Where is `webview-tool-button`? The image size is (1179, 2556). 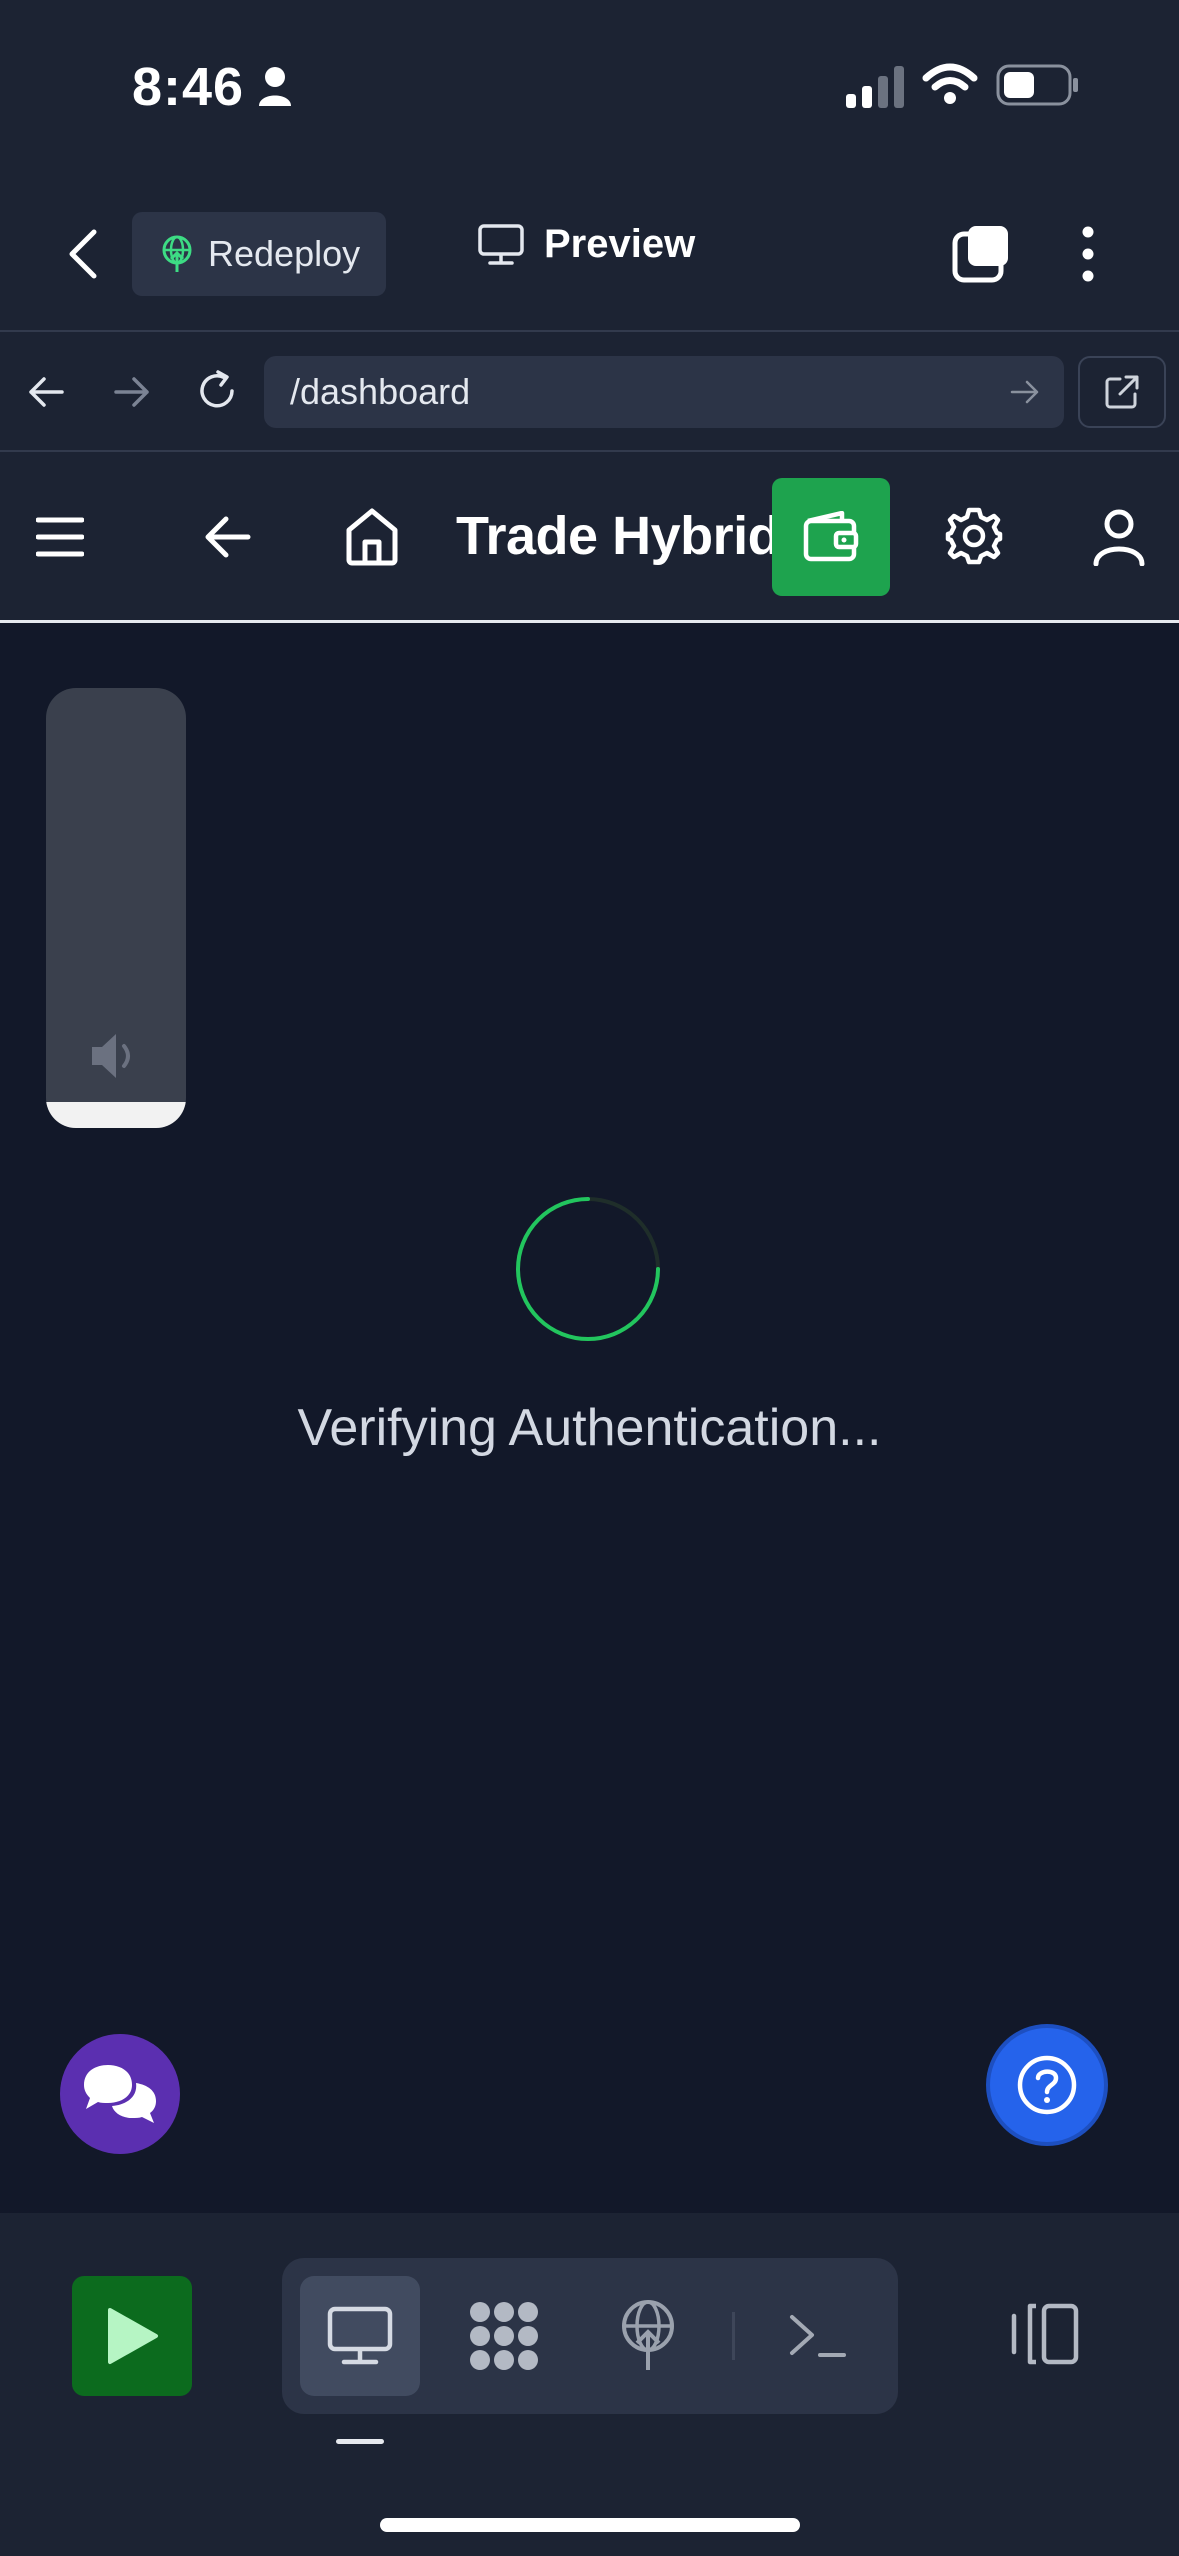 webview-tool-button is located at coordinates (360, 2336).